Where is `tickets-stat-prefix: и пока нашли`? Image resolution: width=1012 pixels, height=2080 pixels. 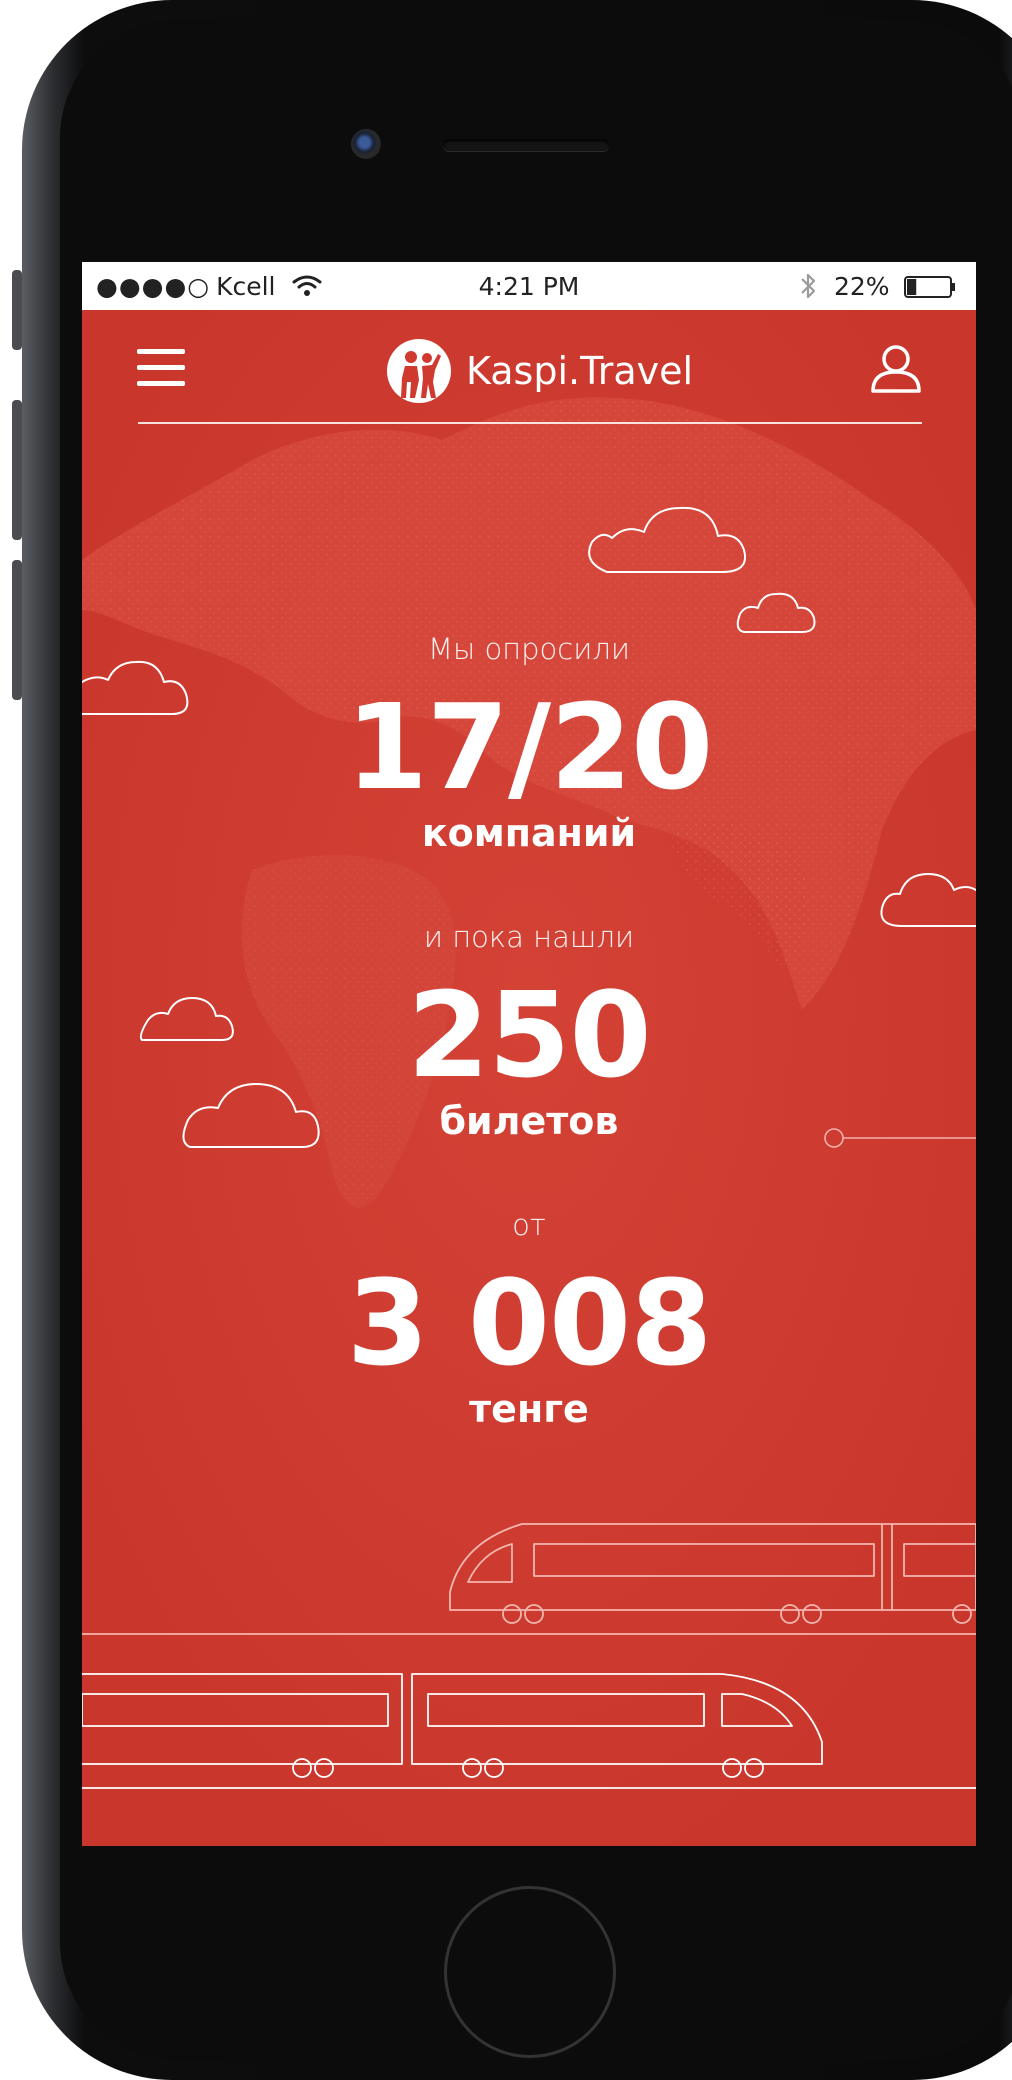 tickets-stat-prefix: и пока нашли is located at coordinates (529, 937).